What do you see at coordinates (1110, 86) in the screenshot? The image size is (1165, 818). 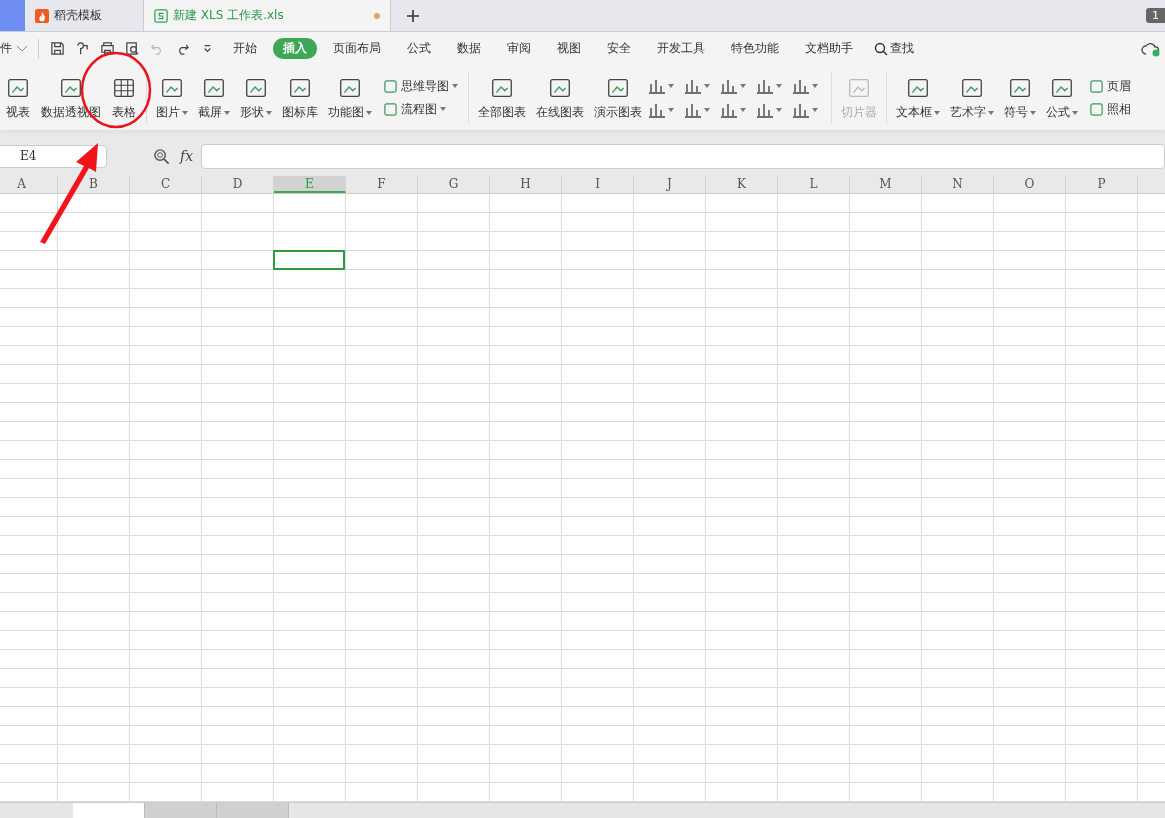 I see `ribbon-button: 页眉` at bounding box center [1110, 86].